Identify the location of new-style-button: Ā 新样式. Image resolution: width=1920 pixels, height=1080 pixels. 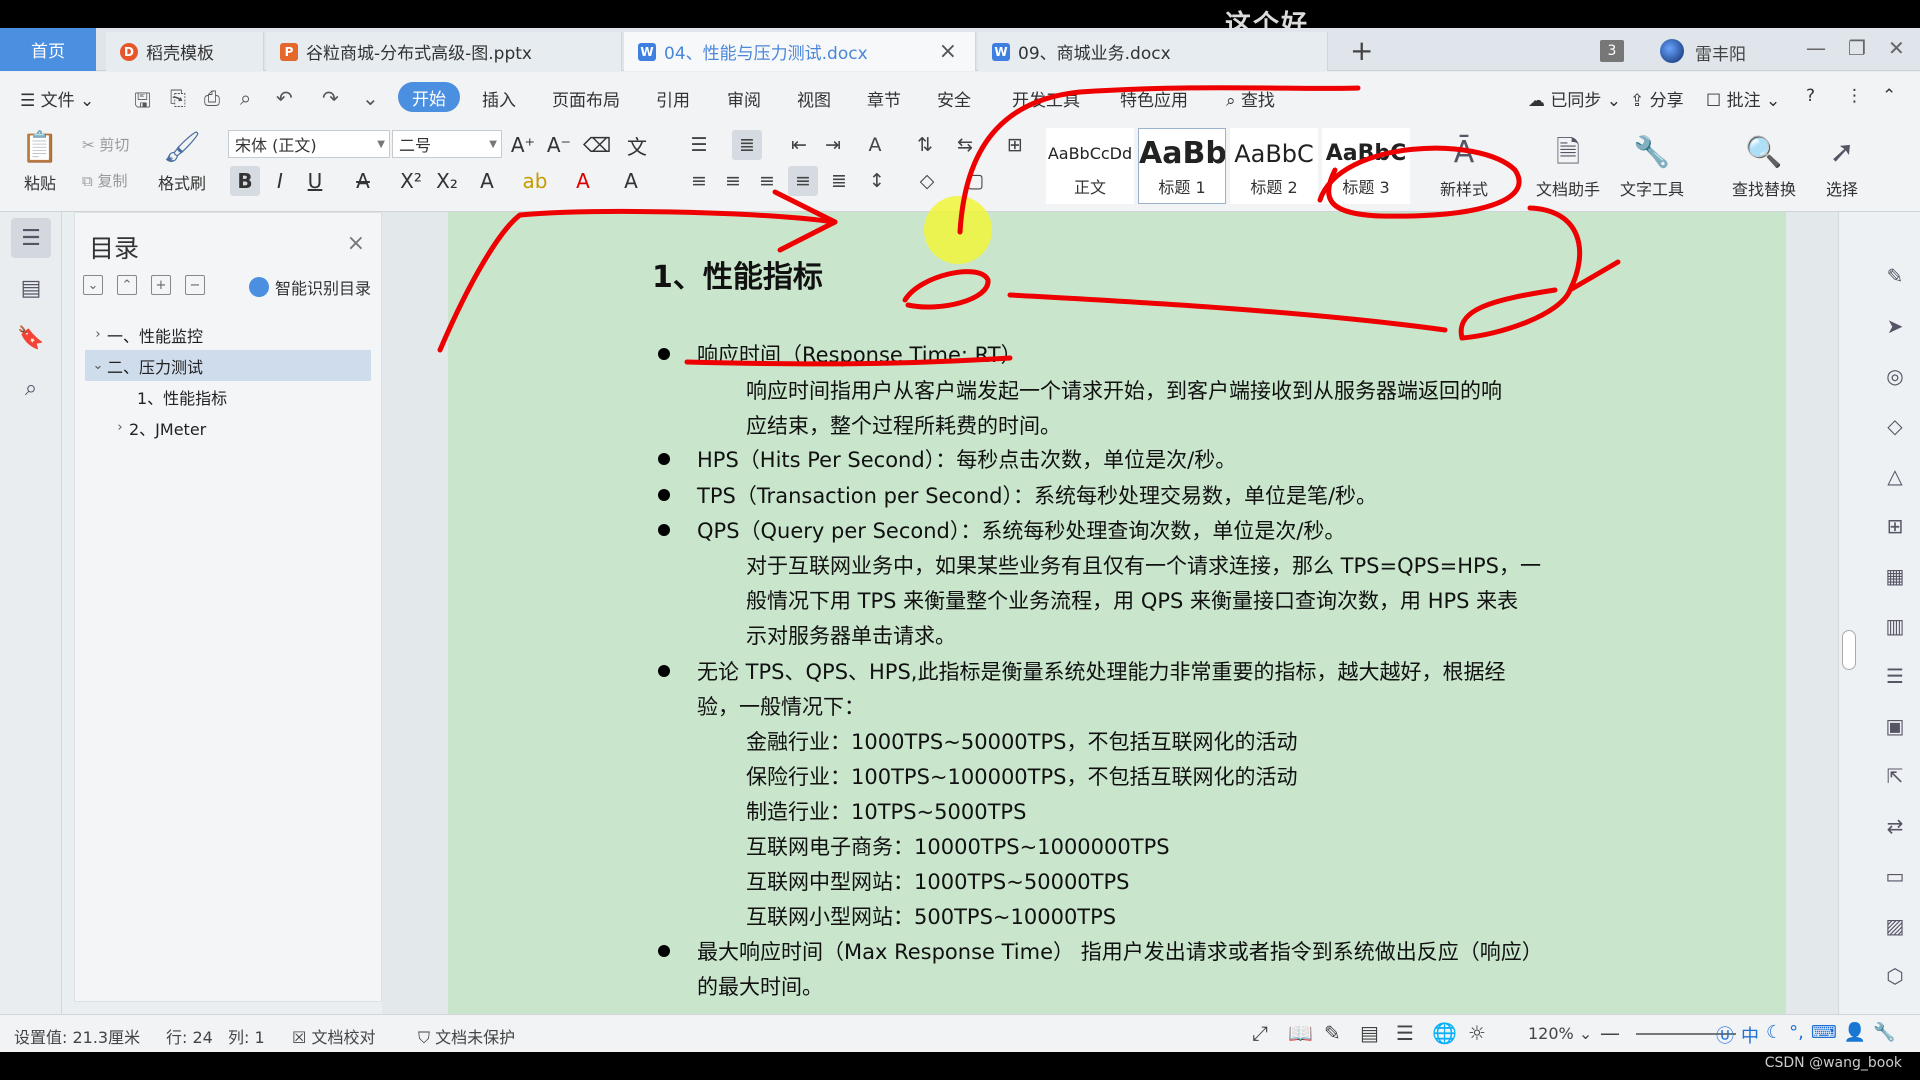
(1464, 165).